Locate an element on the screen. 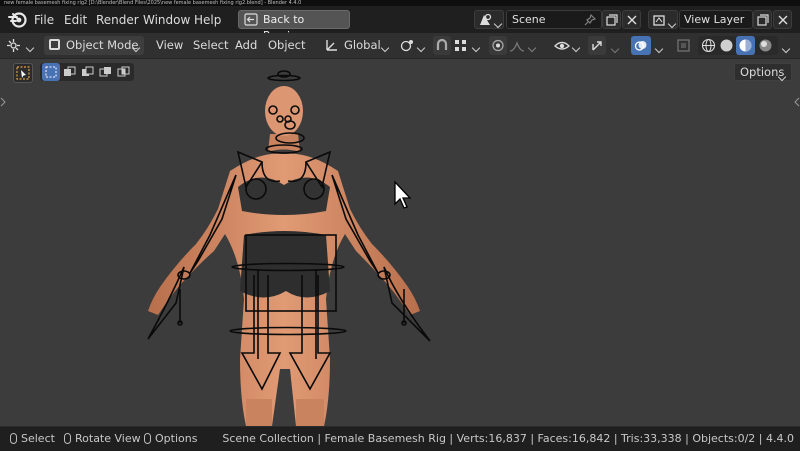  new-view-layer-button is located at coordinates (762, 19).